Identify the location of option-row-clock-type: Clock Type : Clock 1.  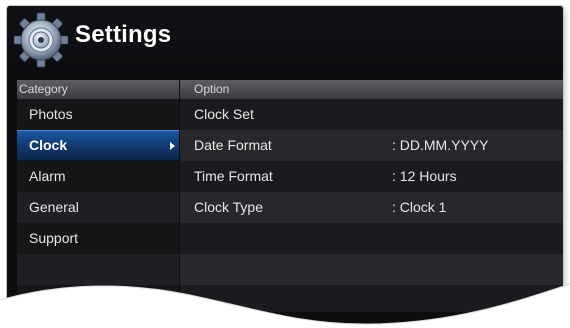
(371, 207).